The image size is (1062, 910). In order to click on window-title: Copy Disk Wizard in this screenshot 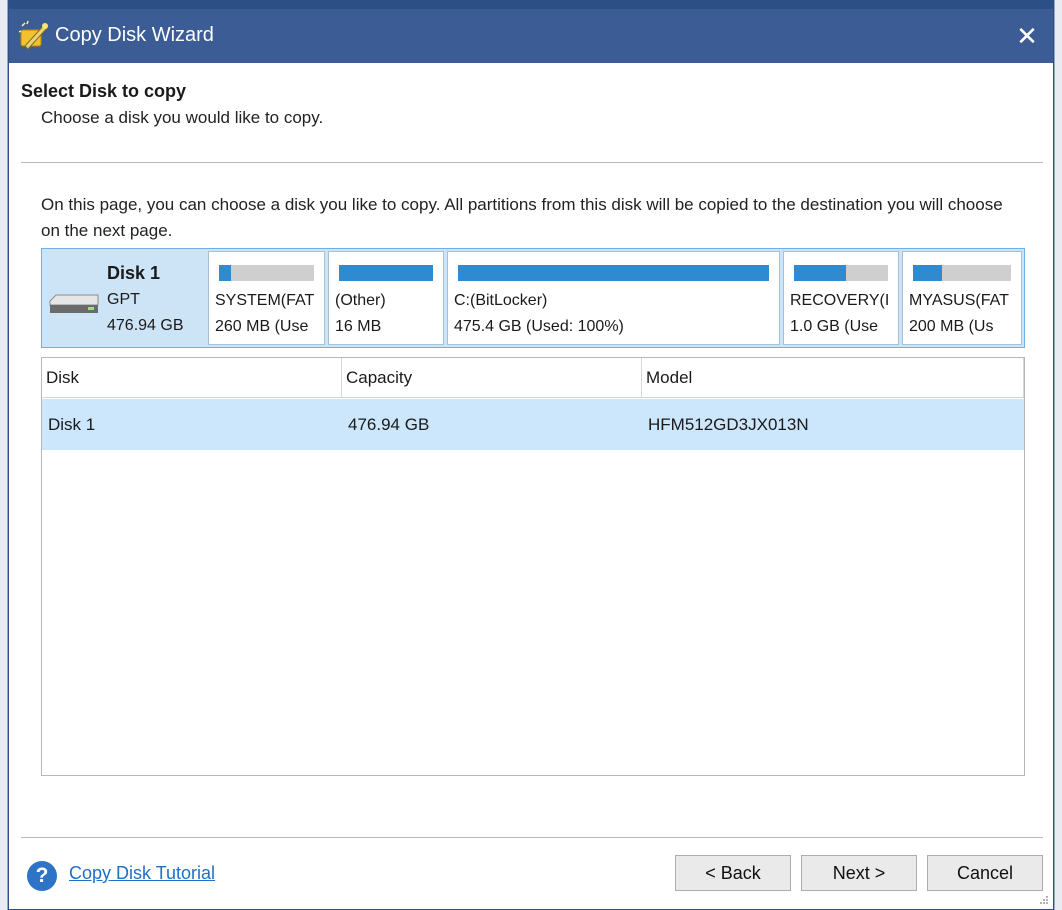, I will do `click(134, 35)`.